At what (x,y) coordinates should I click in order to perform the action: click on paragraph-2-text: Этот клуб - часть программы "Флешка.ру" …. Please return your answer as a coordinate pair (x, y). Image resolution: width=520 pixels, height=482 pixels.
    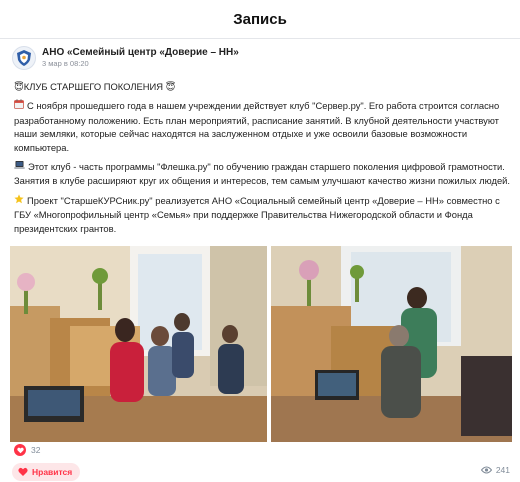
    Looking at the image, I should click on (262, 174).